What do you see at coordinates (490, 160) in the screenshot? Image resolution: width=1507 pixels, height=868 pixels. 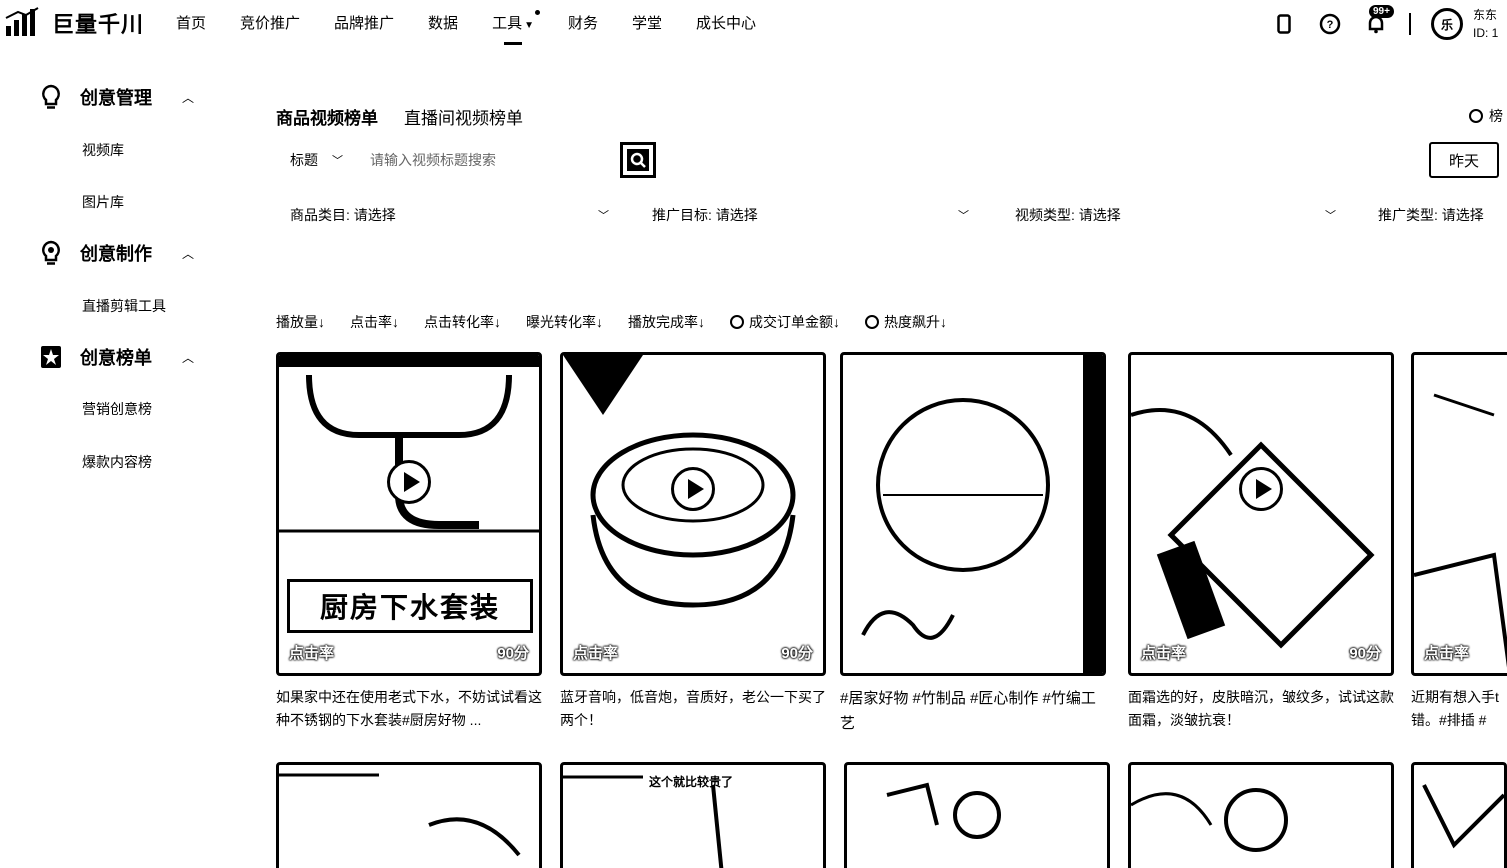 I see `search-input` at bounding box center [490, 160].